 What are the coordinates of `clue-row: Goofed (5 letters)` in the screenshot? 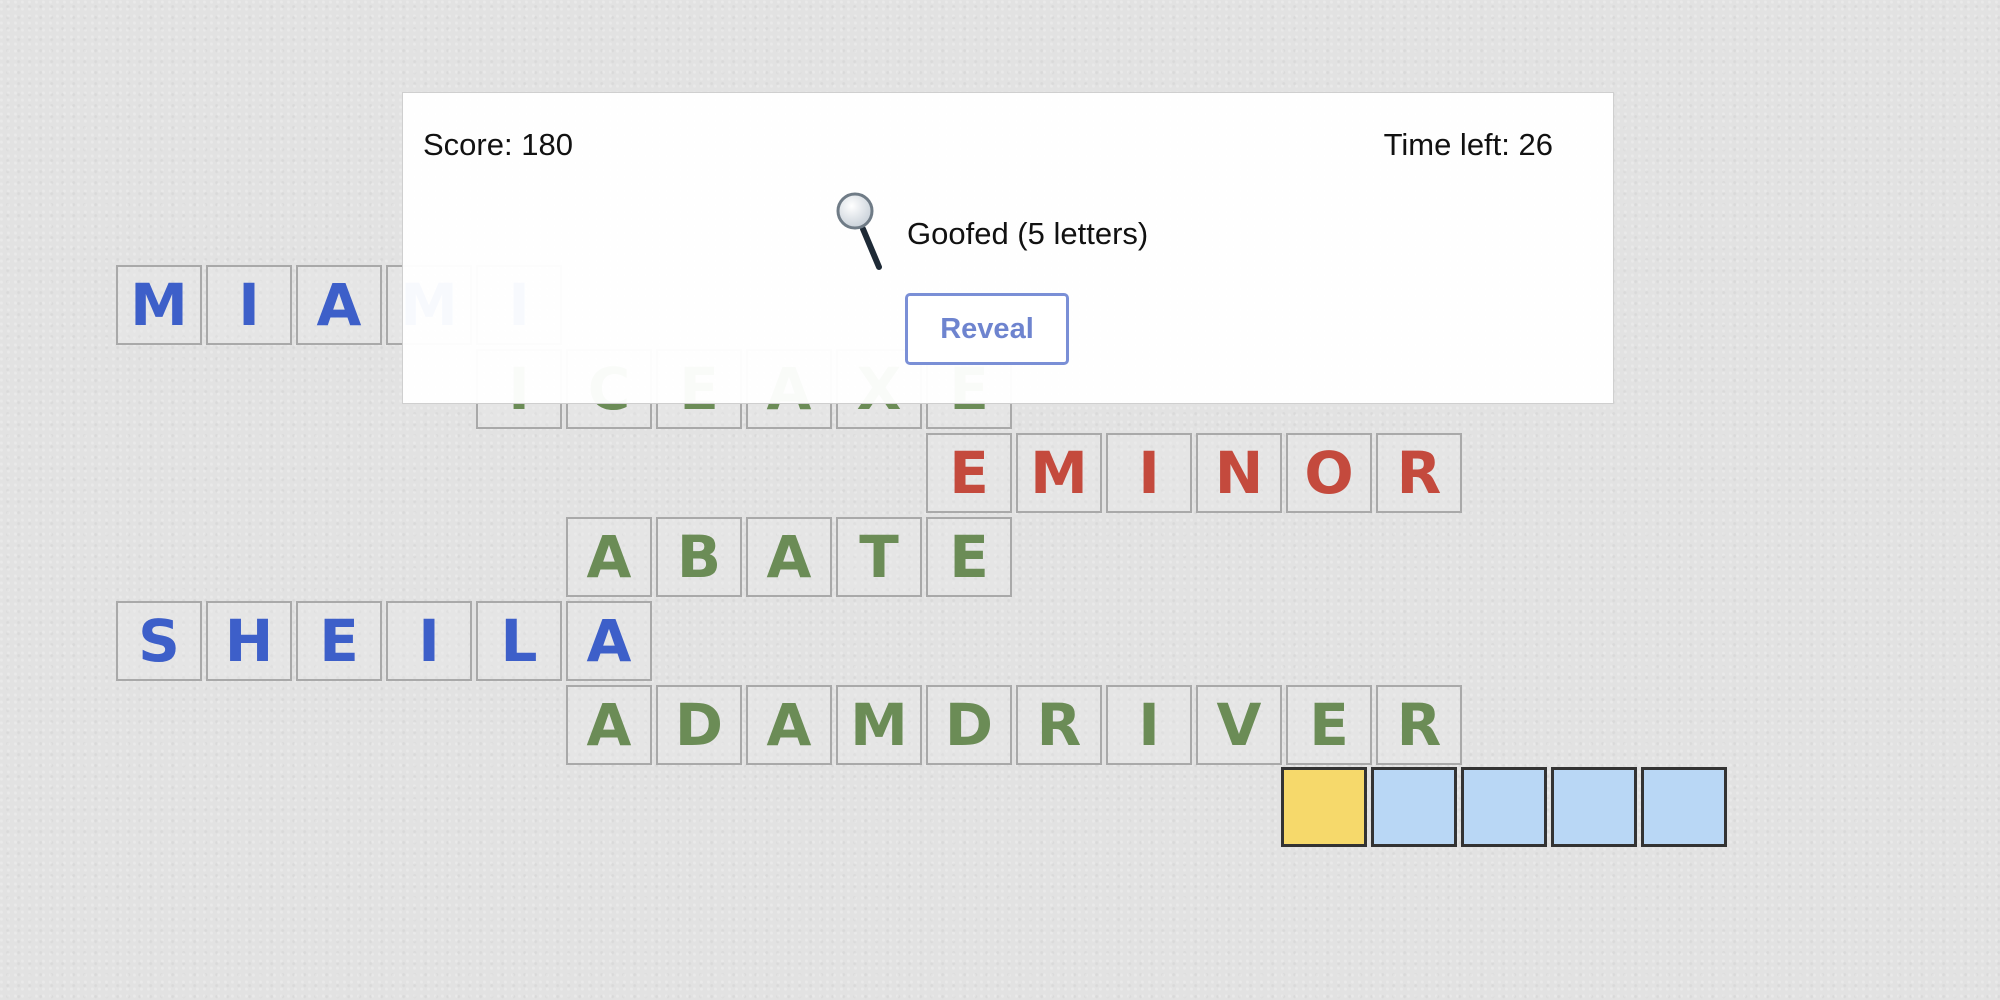 It's located at (991, 234).